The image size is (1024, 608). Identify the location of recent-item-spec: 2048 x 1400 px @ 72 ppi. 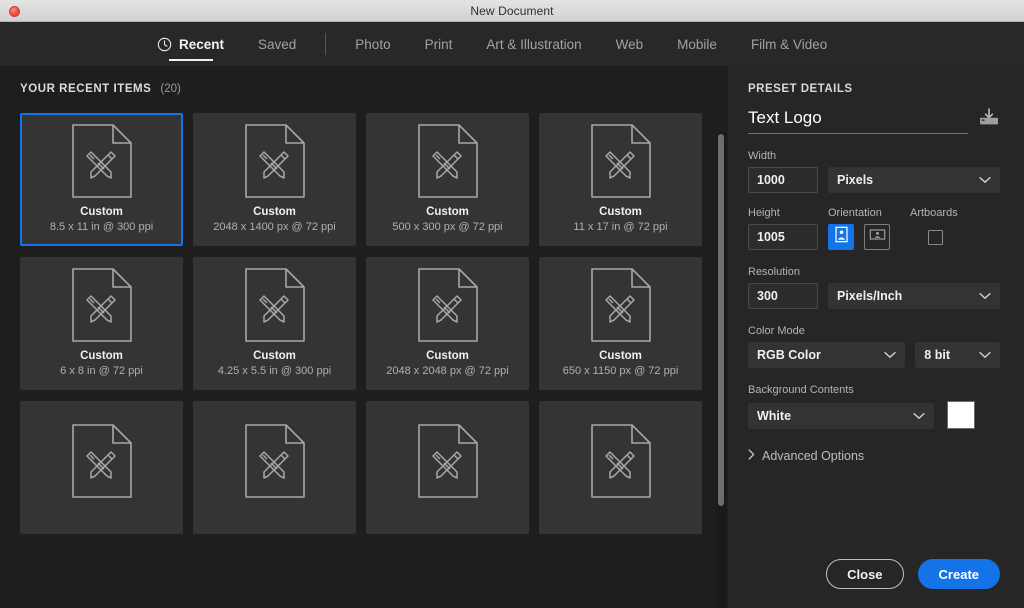
(274, 227).